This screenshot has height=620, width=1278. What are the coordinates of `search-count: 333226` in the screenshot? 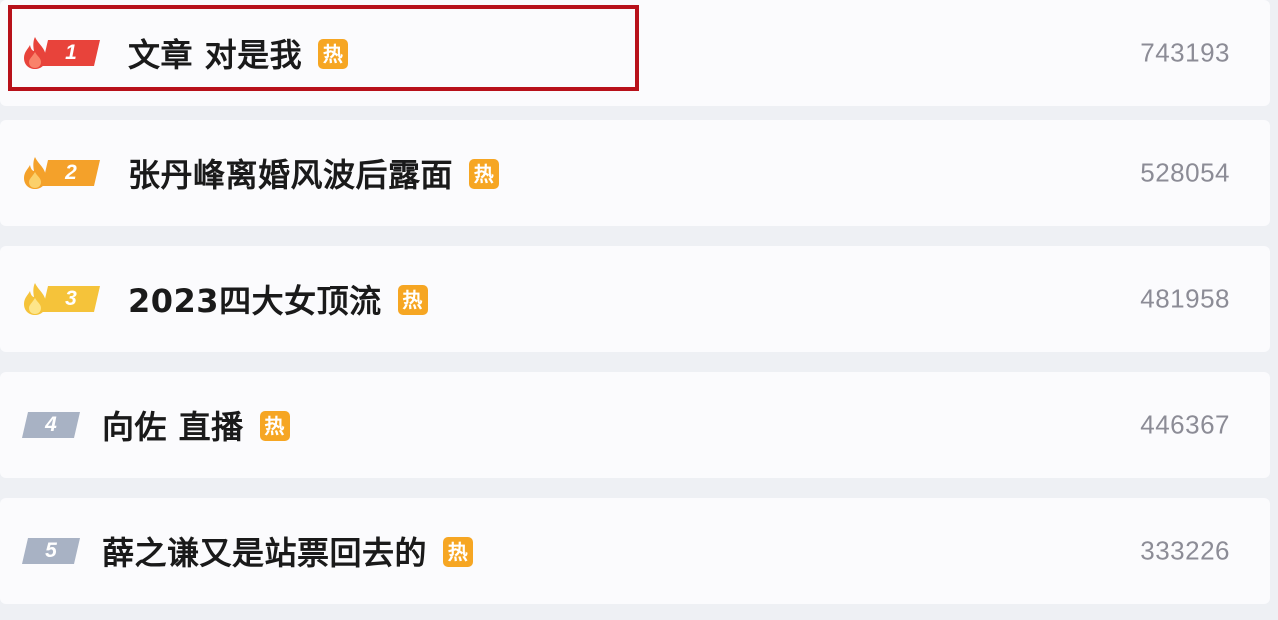 It's located at (1185, 550).